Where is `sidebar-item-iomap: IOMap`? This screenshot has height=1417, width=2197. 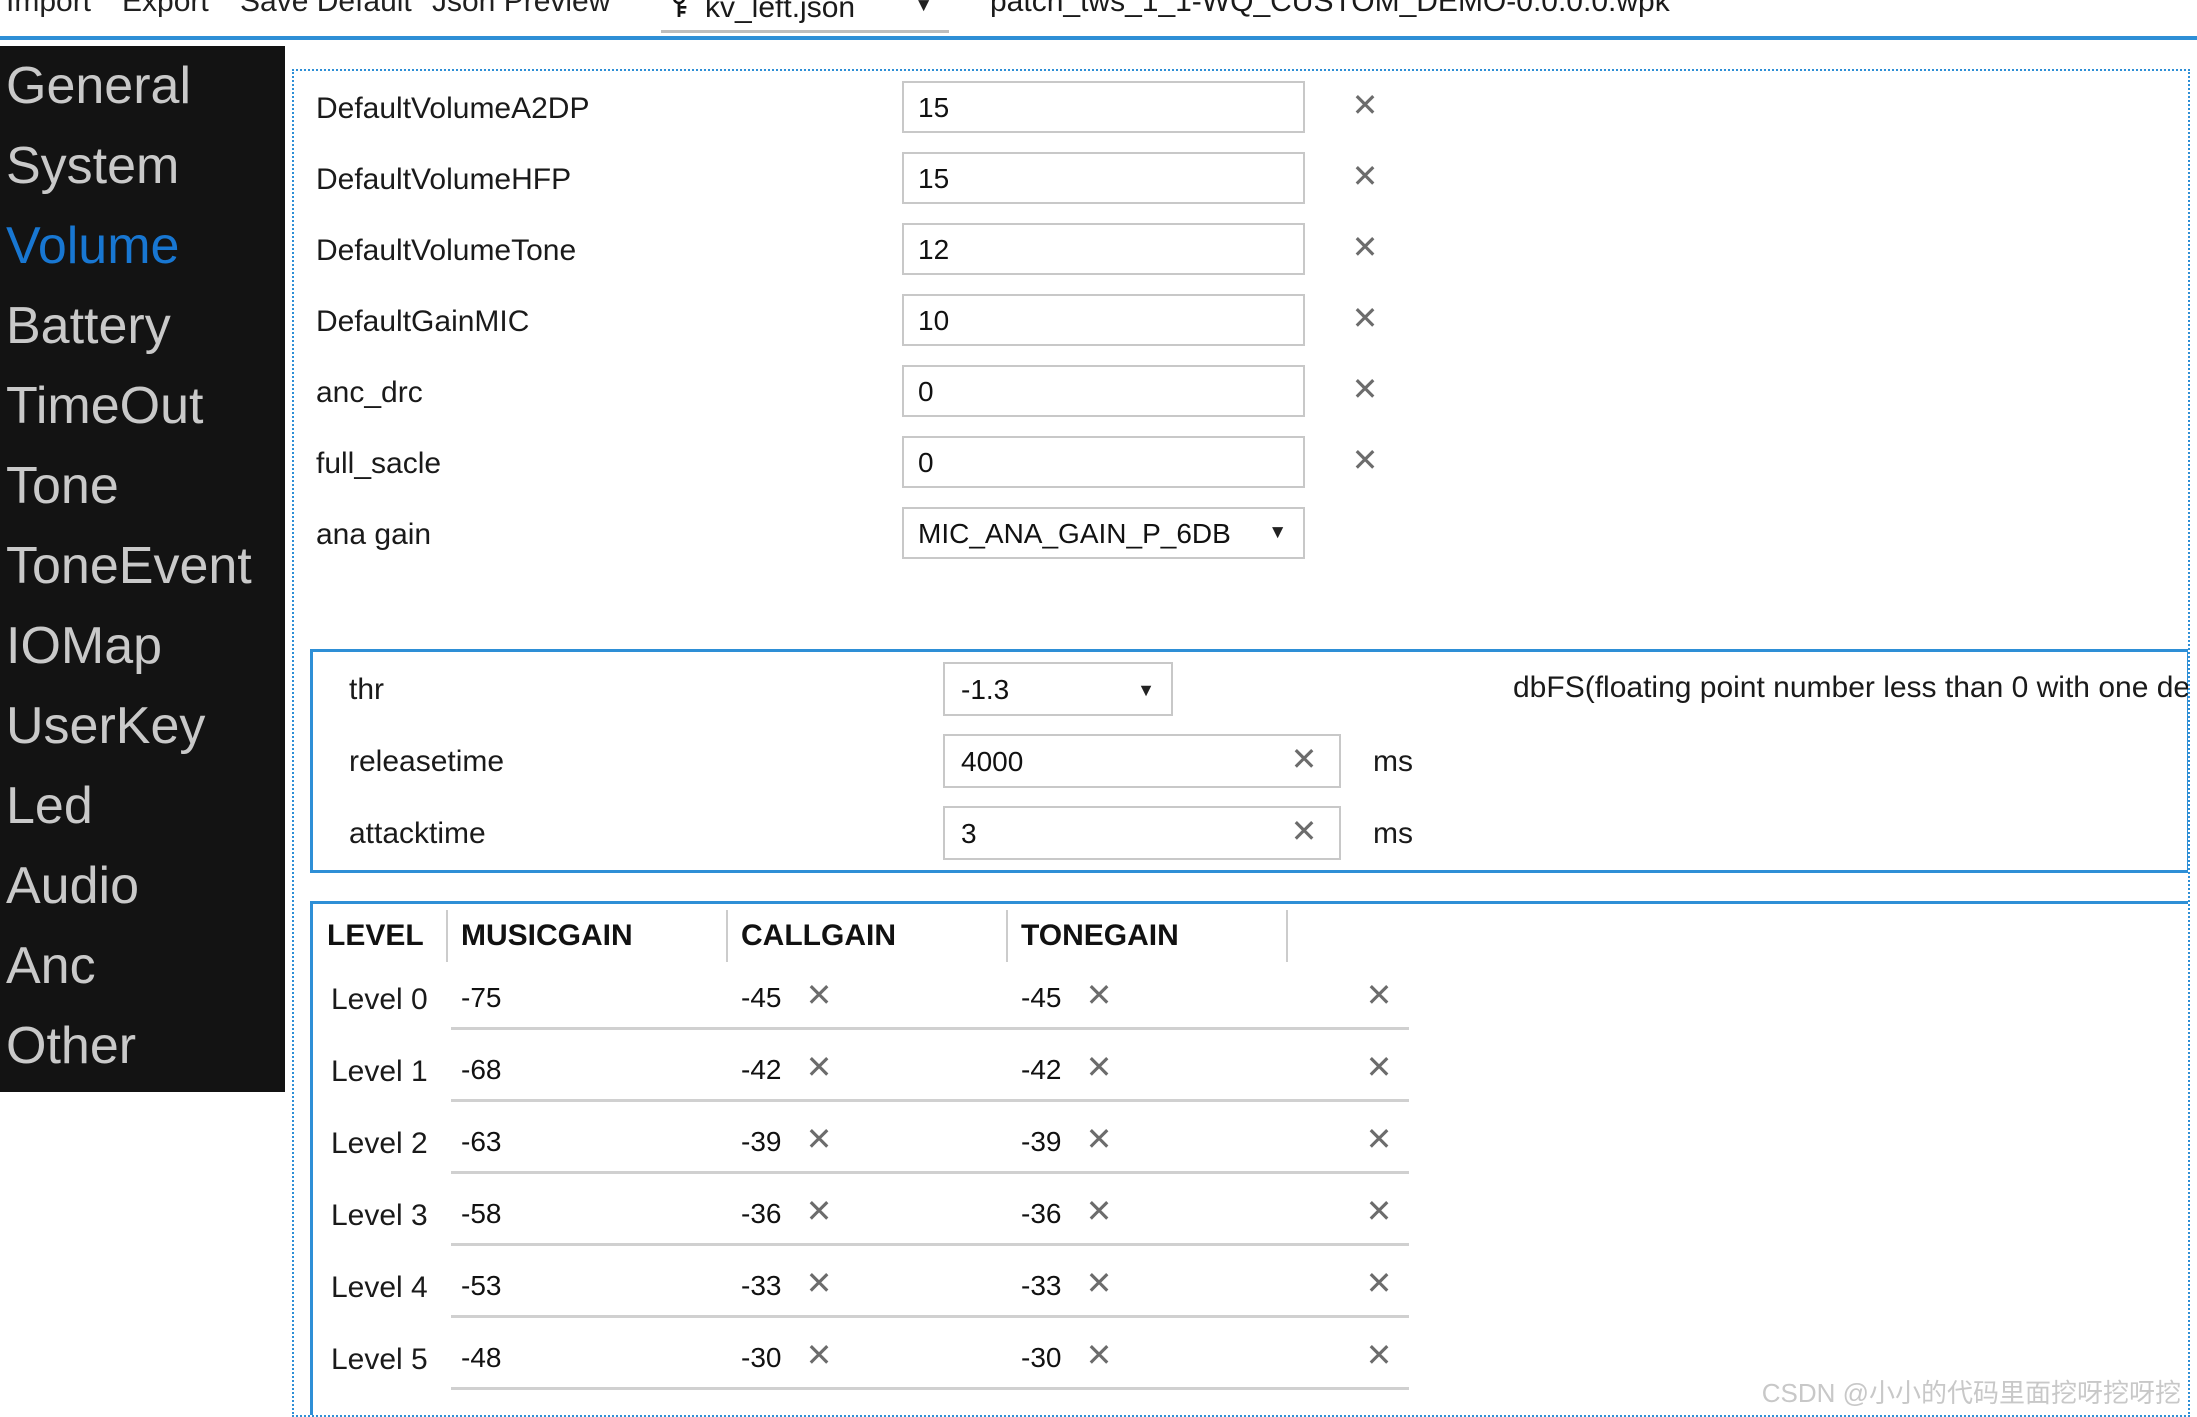
sidebar-item-iomap: IOMap is located at coordinates (142, 646).